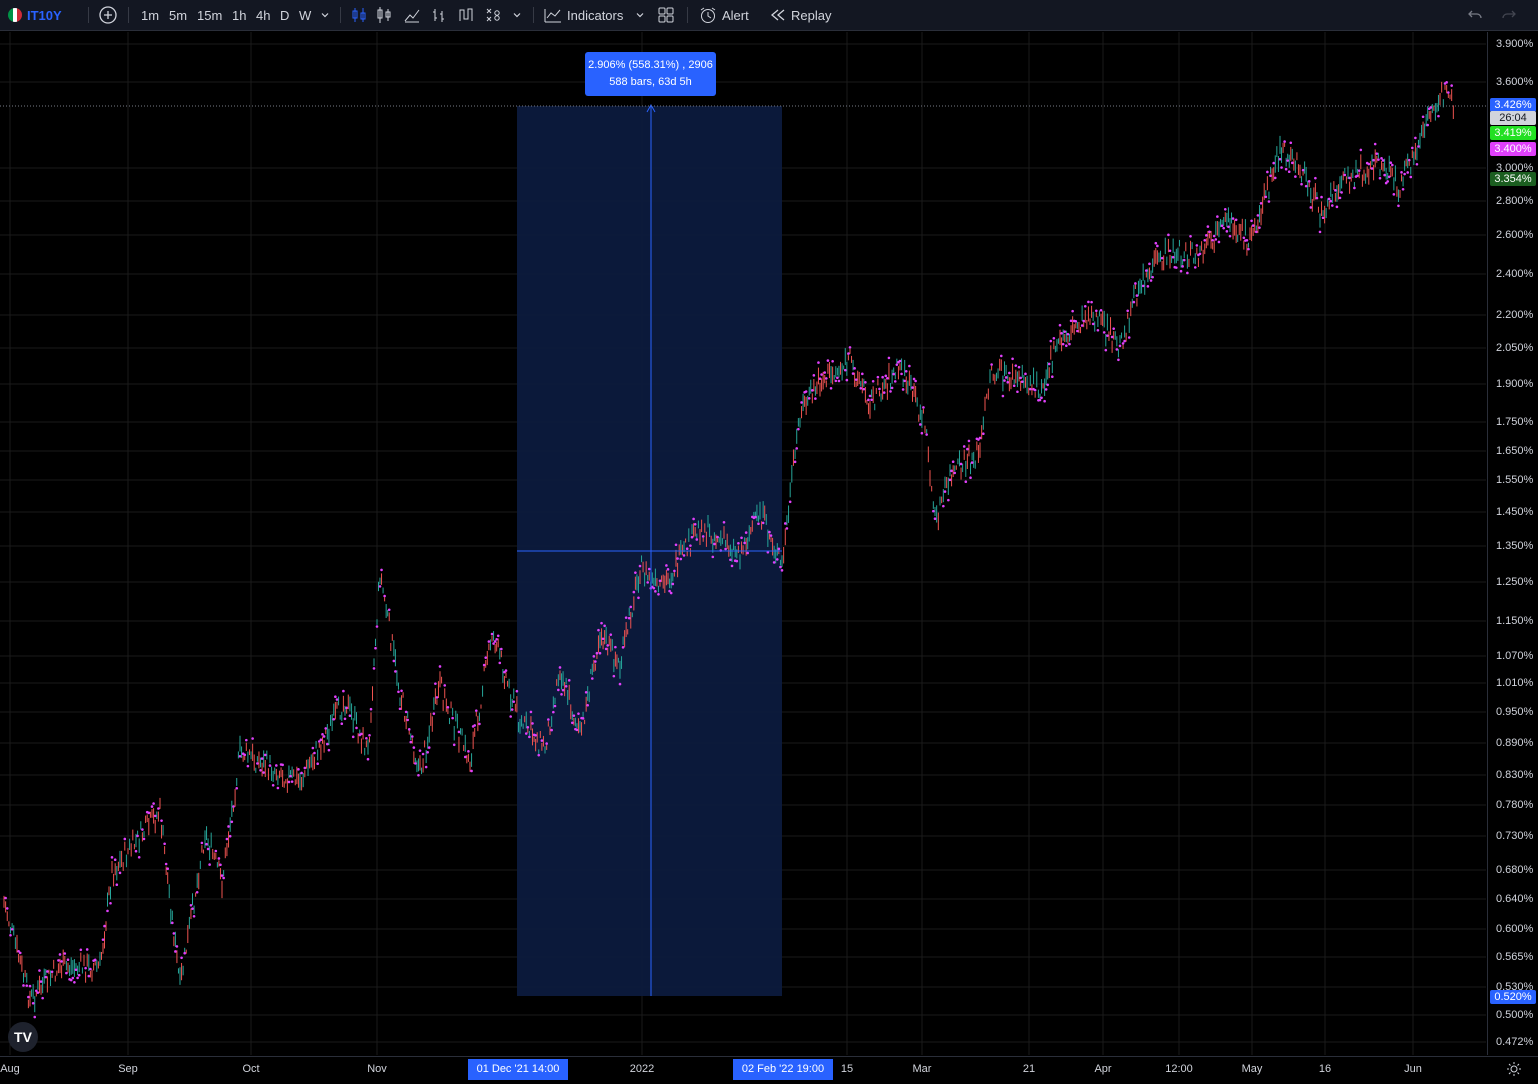 The image size is (1538, 1084). What do you see at coordinates (583, 15) in the screenshot?
I see `indicators-button: Indicators` at bounding box center [583, 15].